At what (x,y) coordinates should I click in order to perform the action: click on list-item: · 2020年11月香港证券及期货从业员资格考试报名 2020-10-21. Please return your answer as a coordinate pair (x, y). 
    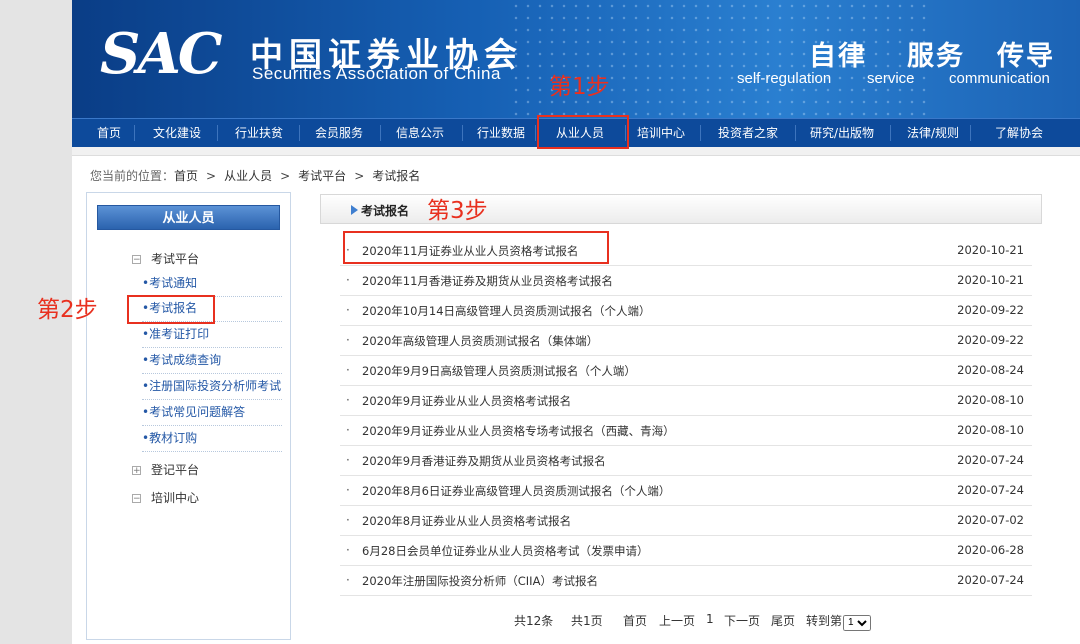
    Looking at the image, I should click on (686, 280).